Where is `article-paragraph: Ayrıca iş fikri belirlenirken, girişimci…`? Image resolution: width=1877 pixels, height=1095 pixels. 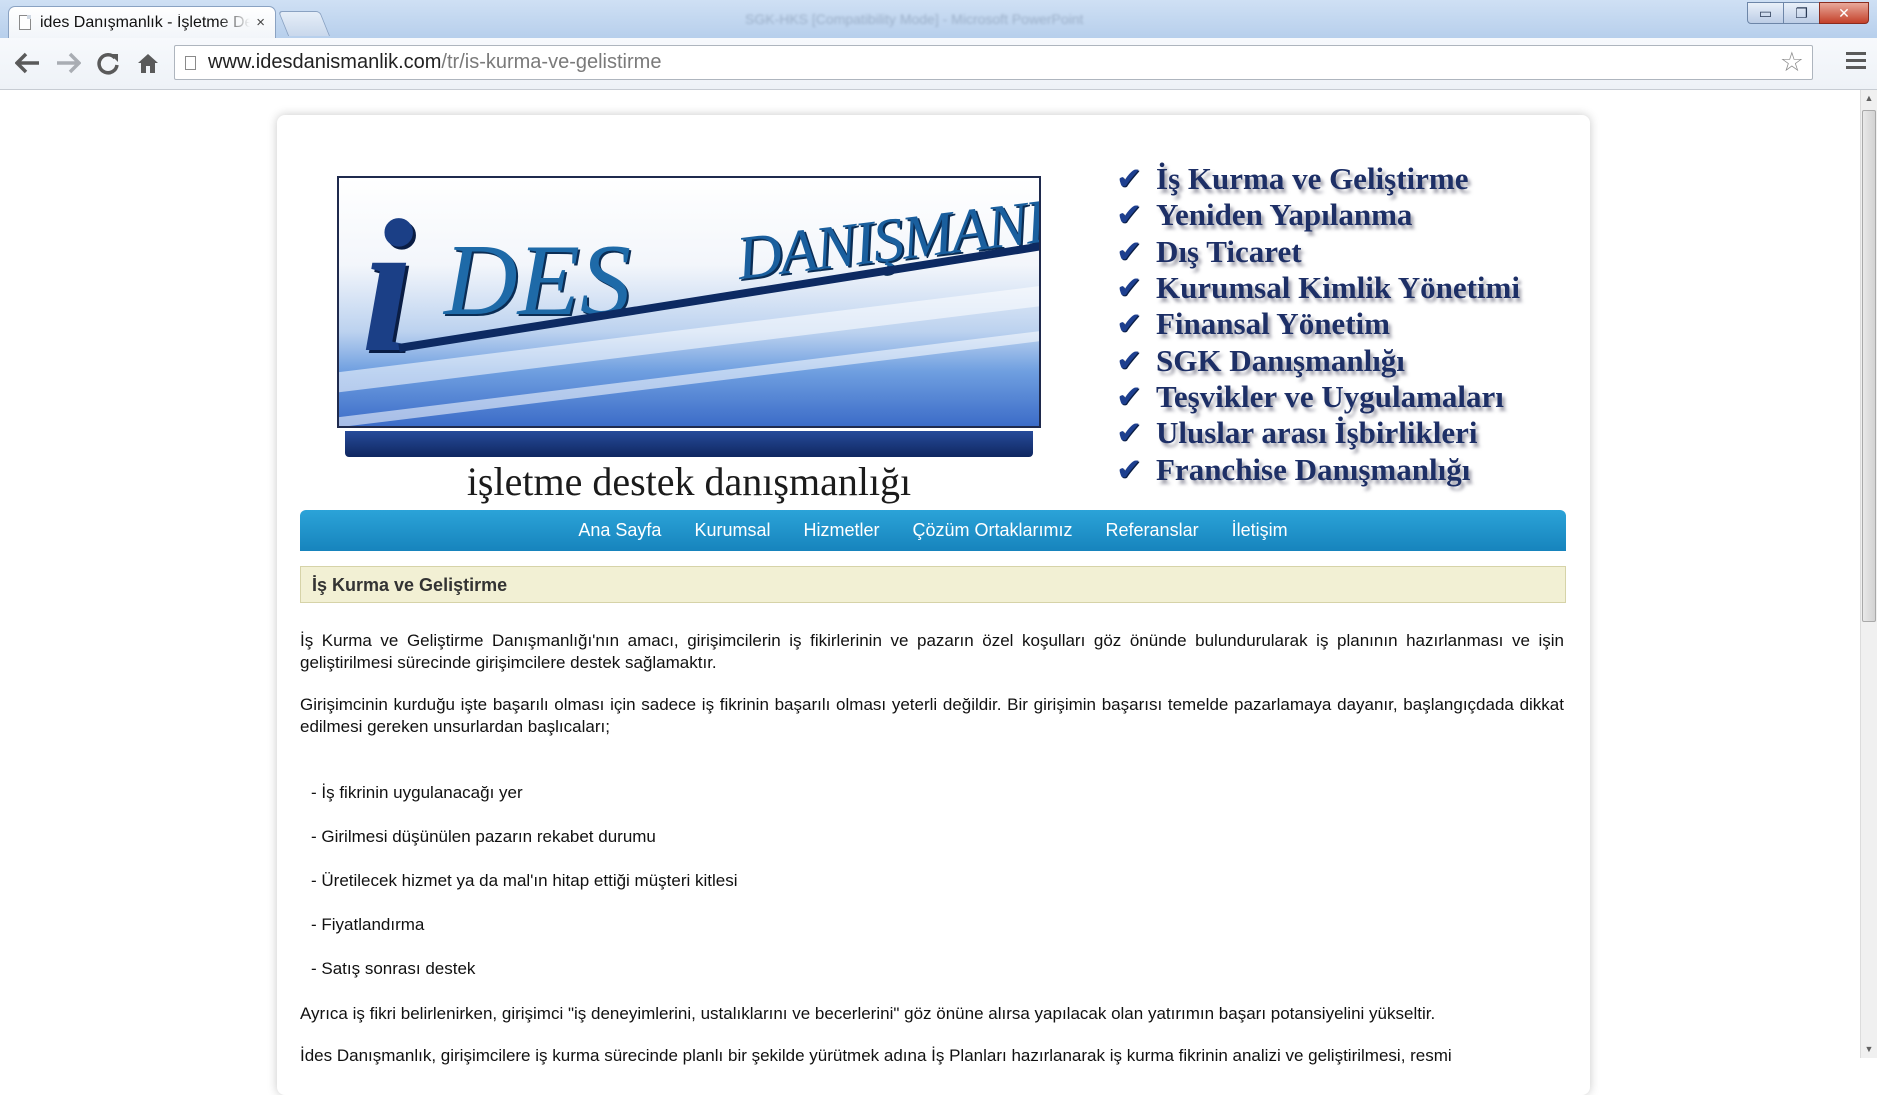 article-paragraph: Ayrıca iş fikri belirlenirken, girişimci… is located at coordinates (868, 1013).